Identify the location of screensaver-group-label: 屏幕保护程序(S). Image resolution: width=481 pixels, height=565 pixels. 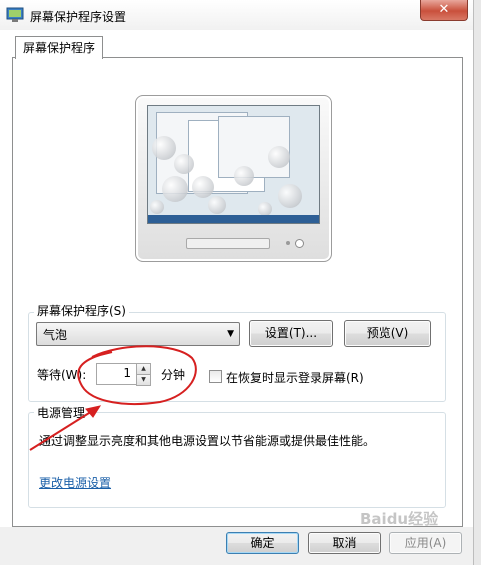
(81, 310).